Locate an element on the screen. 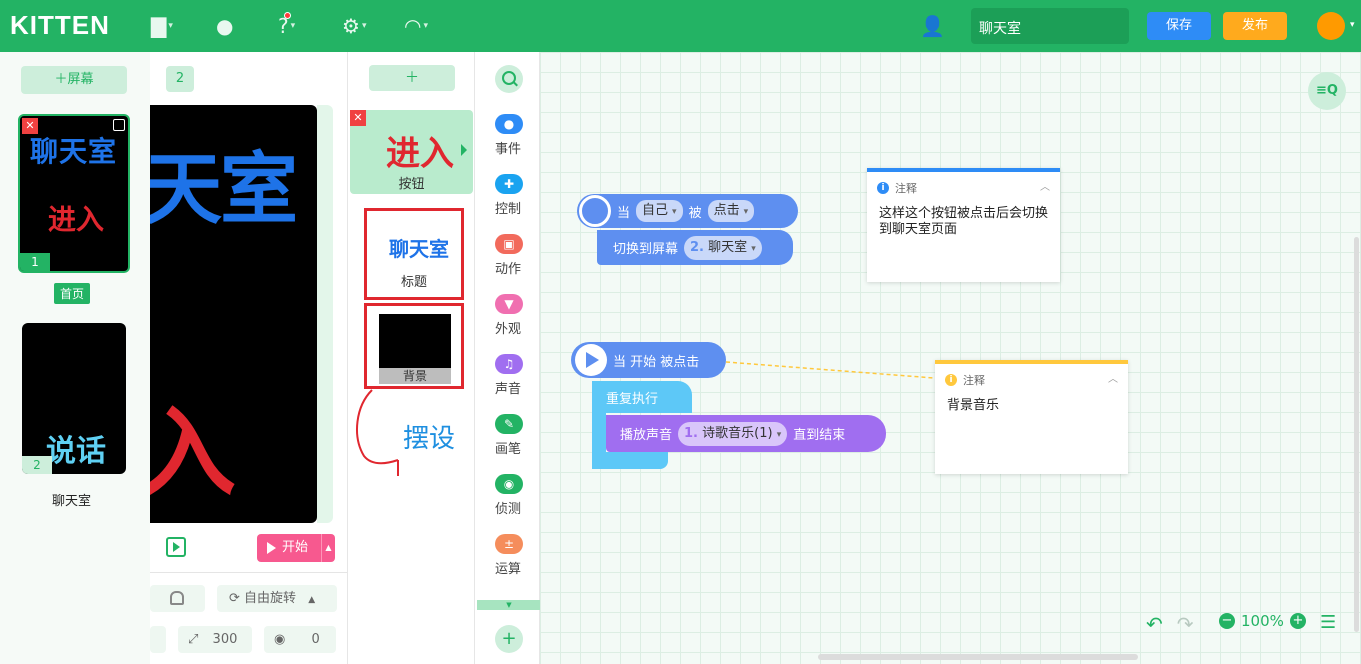 The height and width of the screenshot is (664, 1361). thumb-button-text: 进入 is located at coordinates (76, 219).